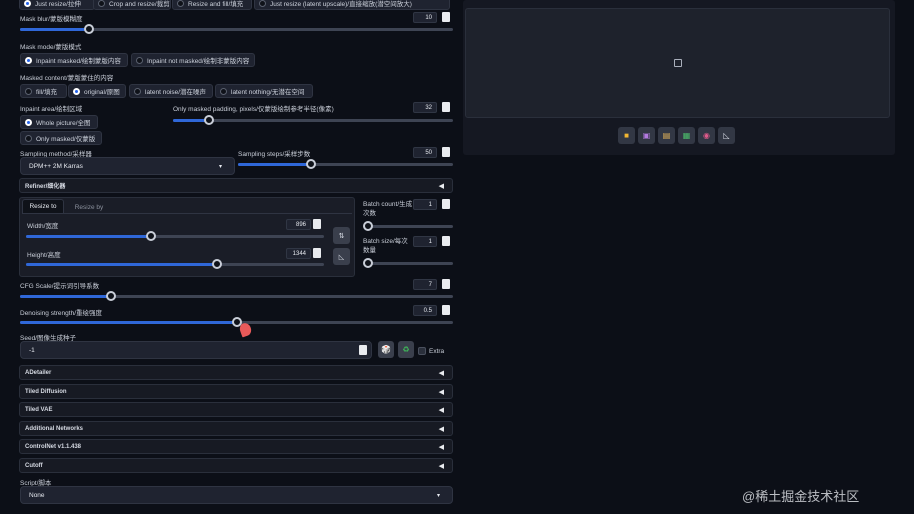 The height and width of the screenshot is (514, 914). What do you see at coordinates (236, 372) in the screenshot?
I see `accordion-adetailer: ADetailer ◀` at bounding box center [236, 372].